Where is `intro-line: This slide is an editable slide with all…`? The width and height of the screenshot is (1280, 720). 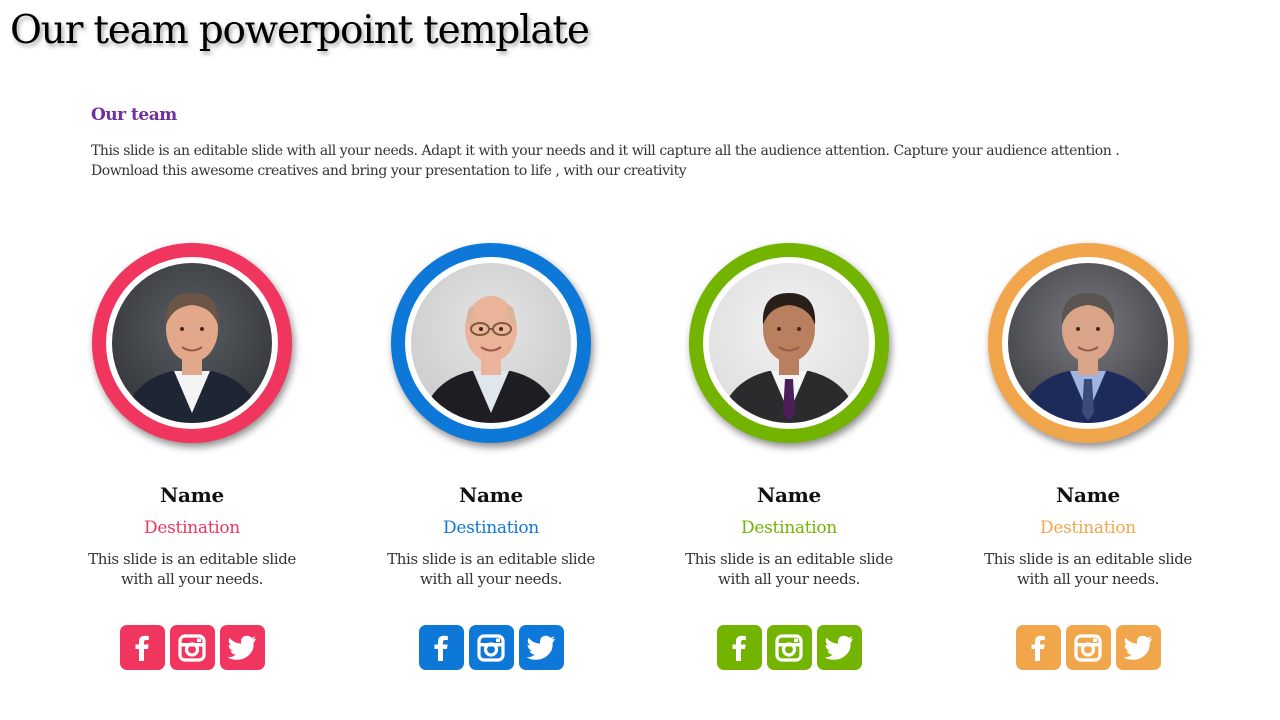 intro-line: This slide is an editable slide with all… is located at coordinates (605, 151).